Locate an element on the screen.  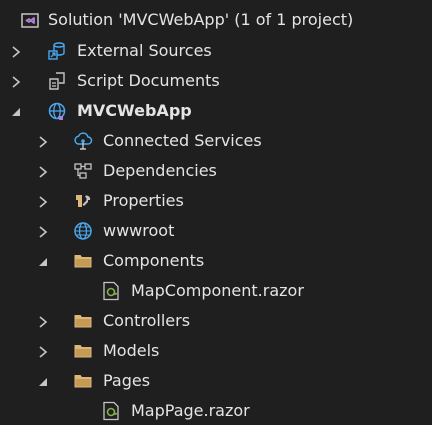
web-project-globe-icon is located at coordinates (57, 111).